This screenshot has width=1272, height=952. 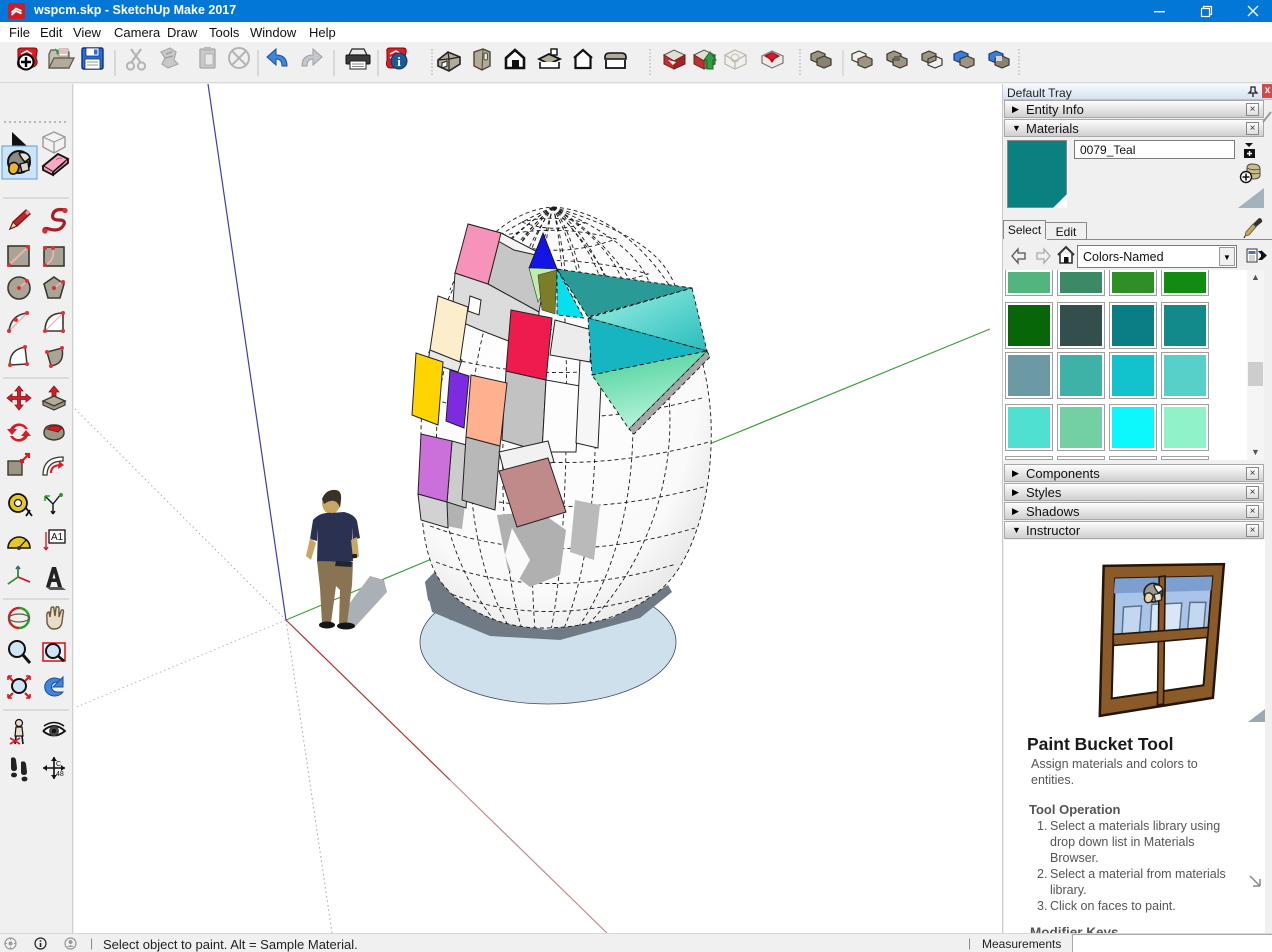 I want to click on svg-text: C, so click(x=58, y=764).